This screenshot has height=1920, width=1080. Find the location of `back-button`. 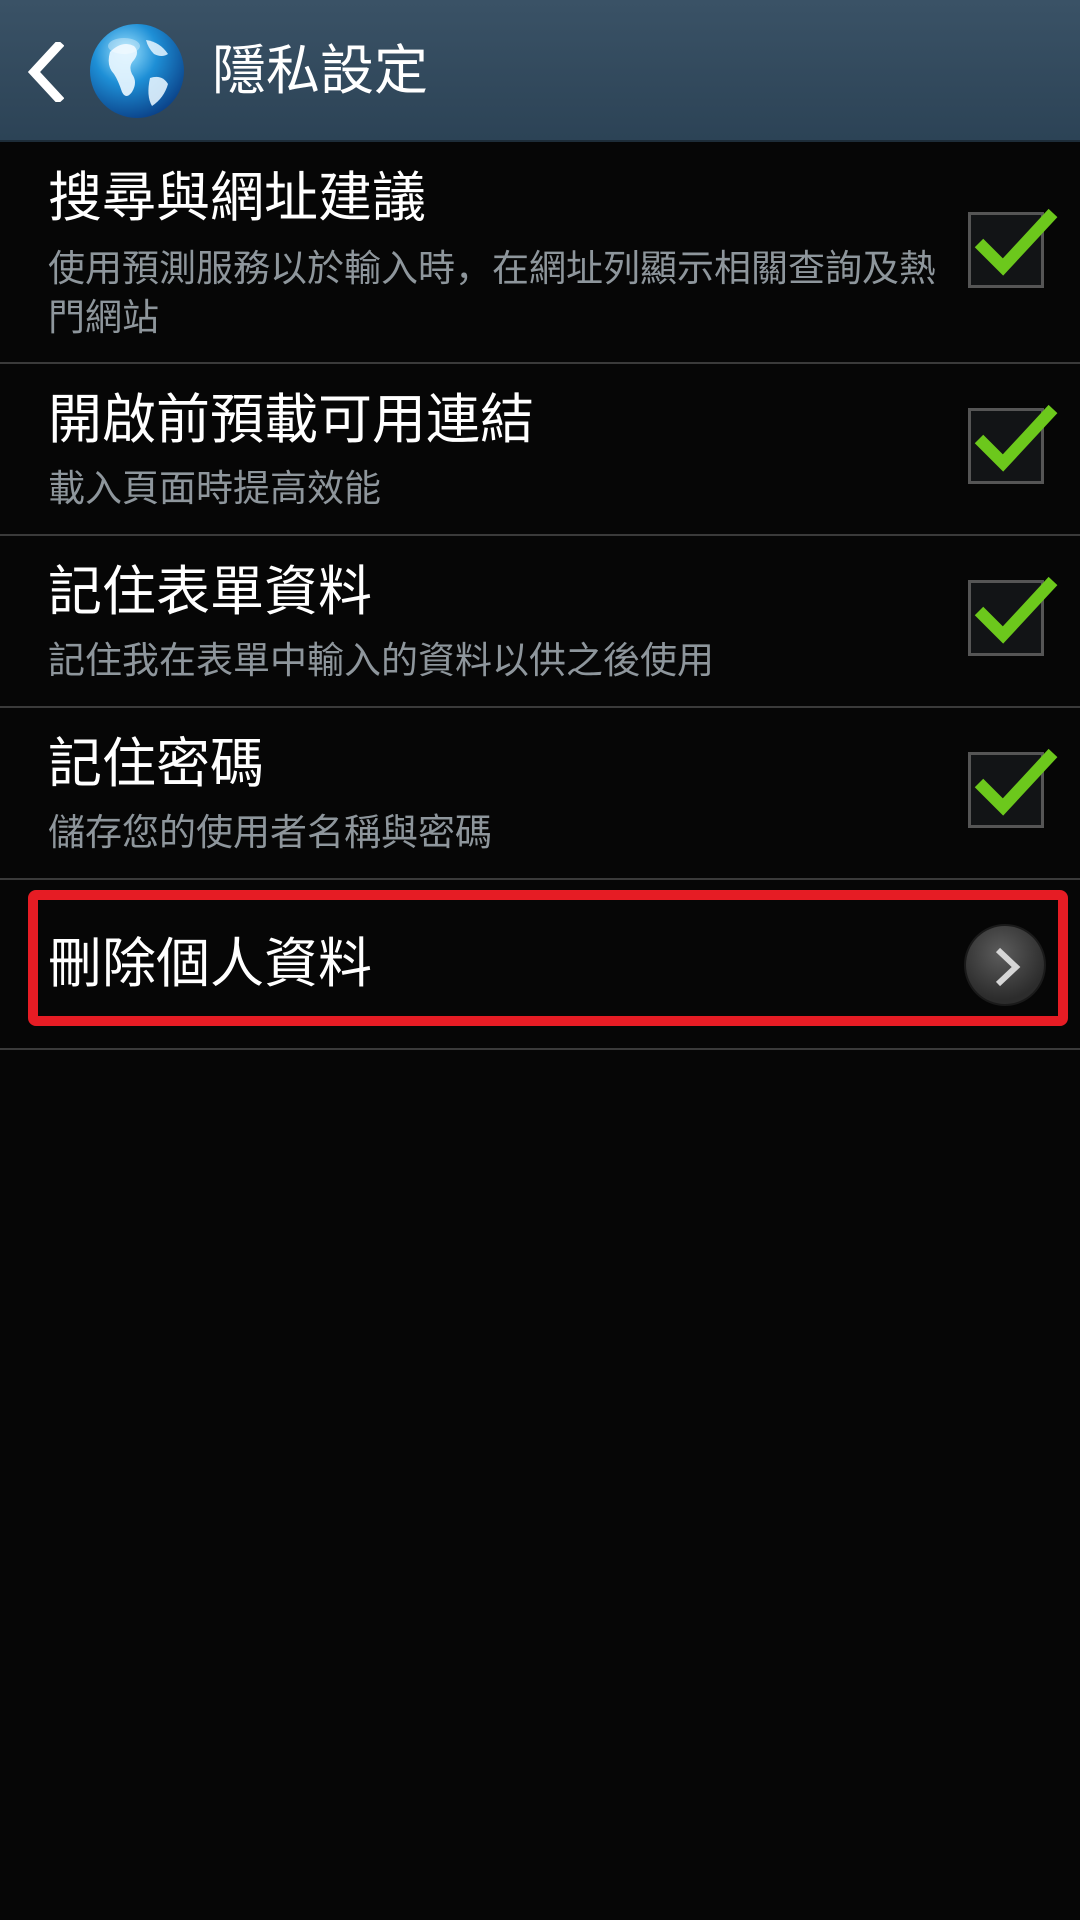

back-button is located at coordinates (40, 71).